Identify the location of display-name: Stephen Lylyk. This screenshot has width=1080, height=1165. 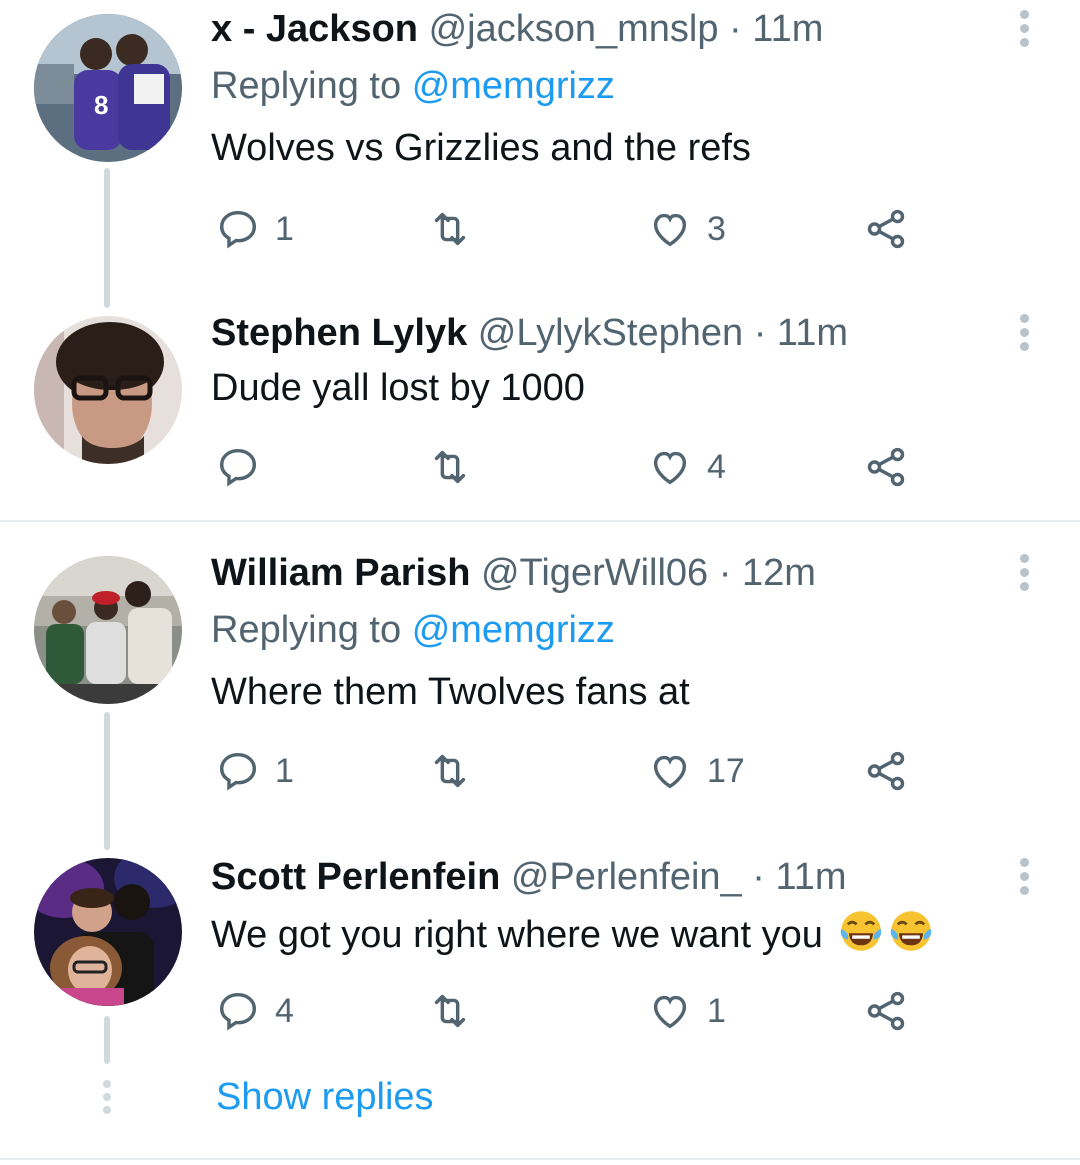
(339, 333).